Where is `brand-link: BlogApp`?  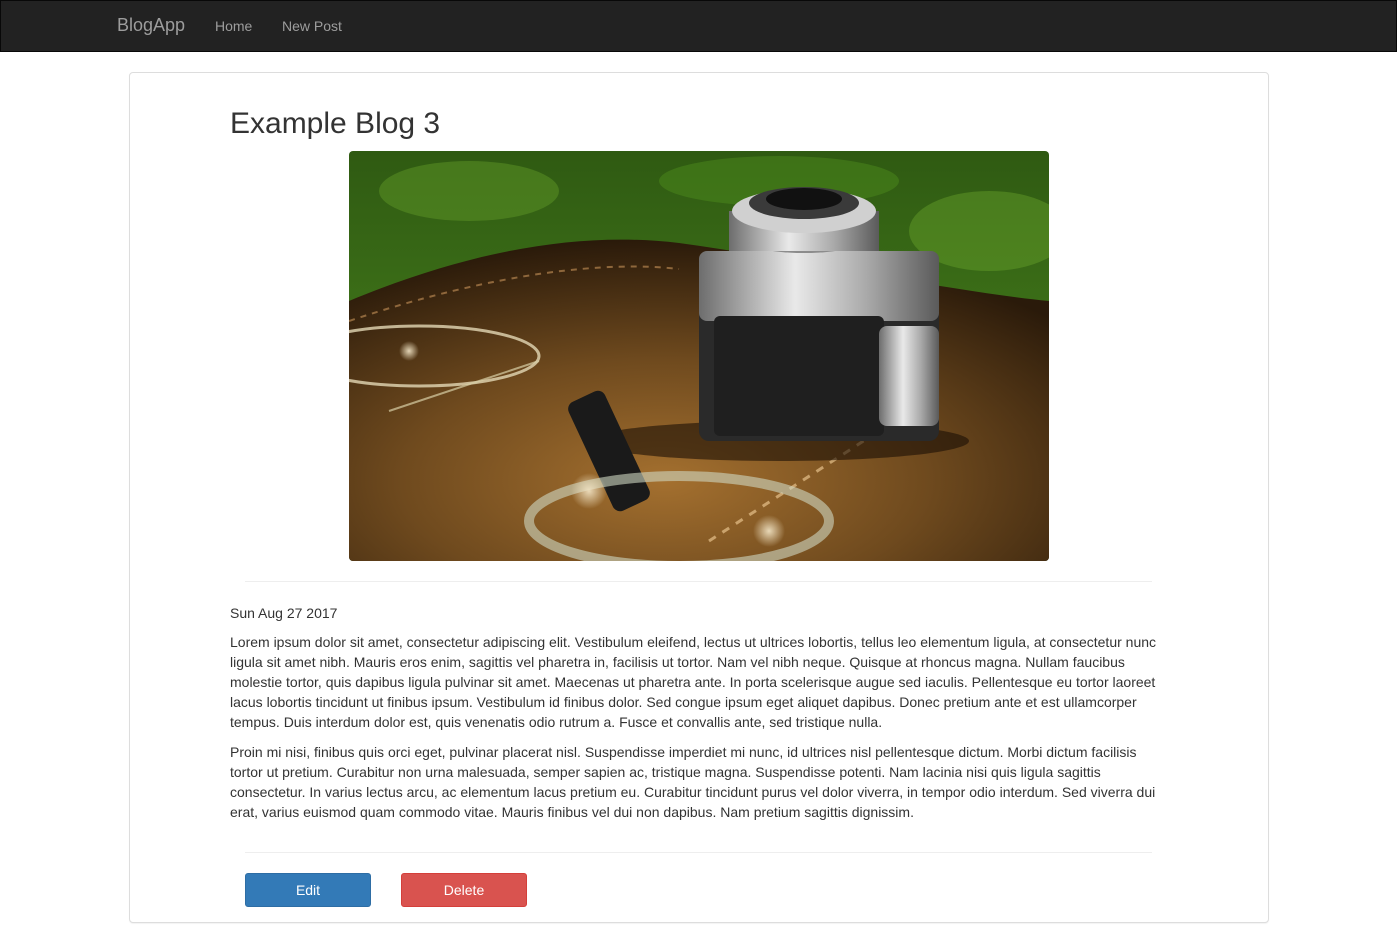 brand-link: BlogApp is located at coordinates (151, 25).